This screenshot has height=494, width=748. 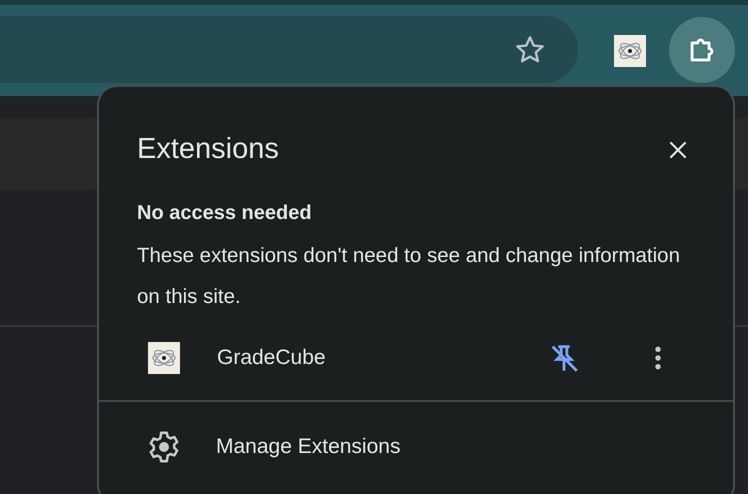 What do you see at coordinates (272, 358) in the screenshot?
I see `extension-name: GradeCube` at bounding box center [272, 358].